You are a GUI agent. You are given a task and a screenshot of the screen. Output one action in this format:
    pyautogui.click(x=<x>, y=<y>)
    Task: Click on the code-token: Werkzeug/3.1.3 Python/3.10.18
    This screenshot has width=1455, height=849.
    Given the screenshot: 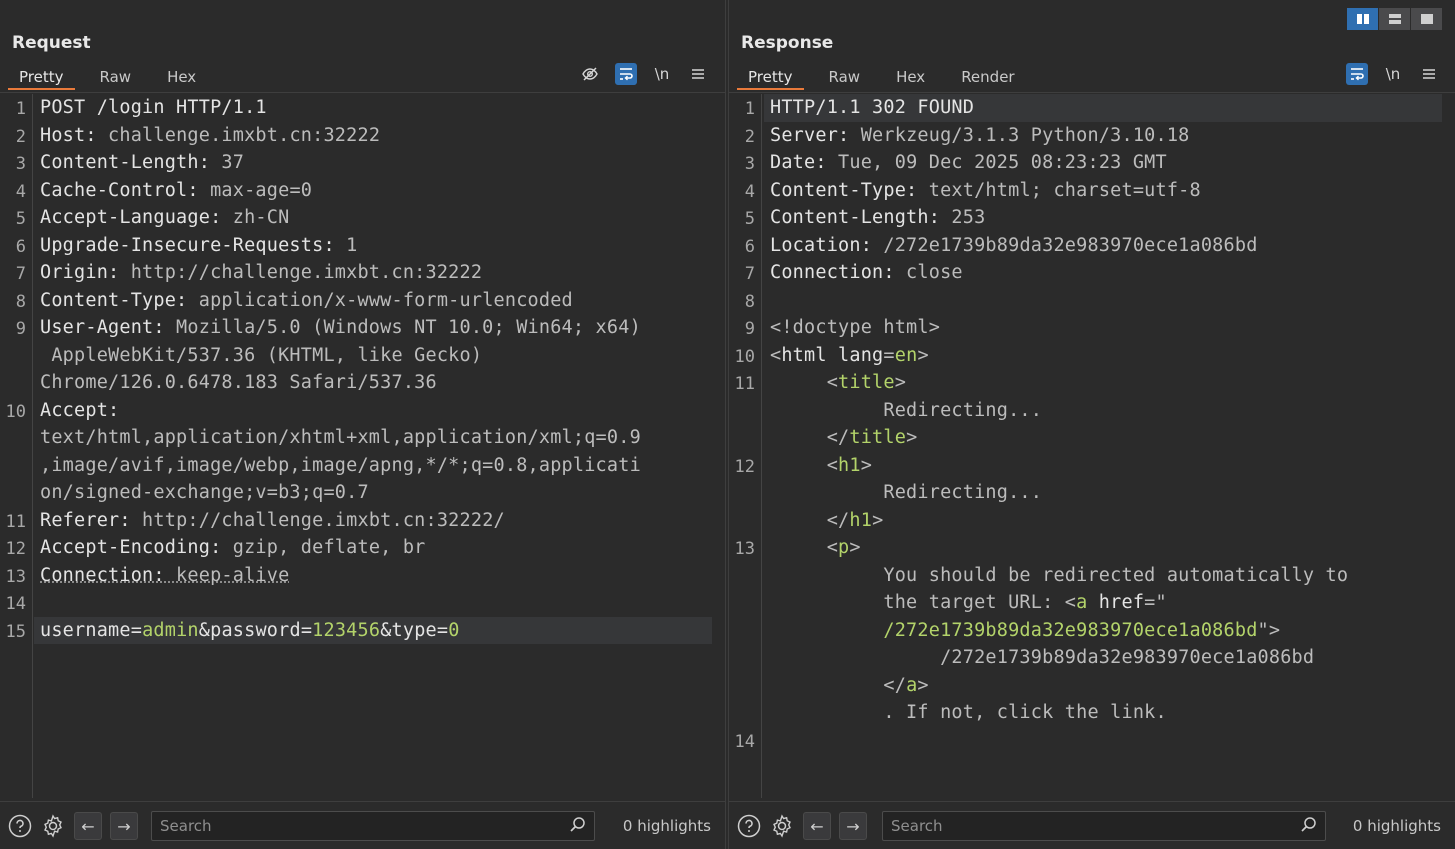 What is the action you would take?
    pyautogui.click(x=1019, y=135)
    